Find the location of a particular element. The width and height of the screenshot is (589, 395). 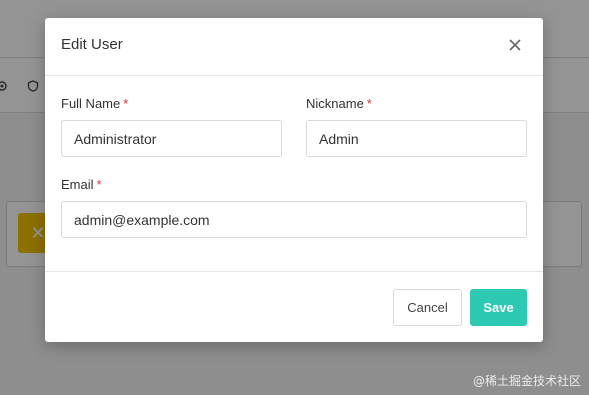

close-icon is located at coordinates (515, 45).